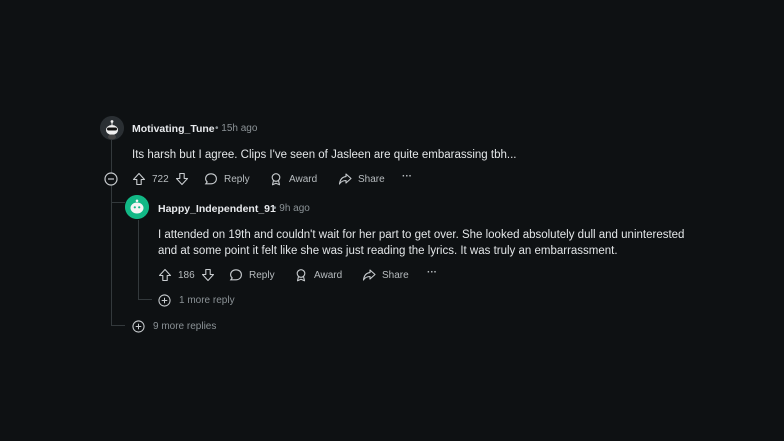 The image size is (784, 441). I want to click on vote-count: 722, so click(160, 179).